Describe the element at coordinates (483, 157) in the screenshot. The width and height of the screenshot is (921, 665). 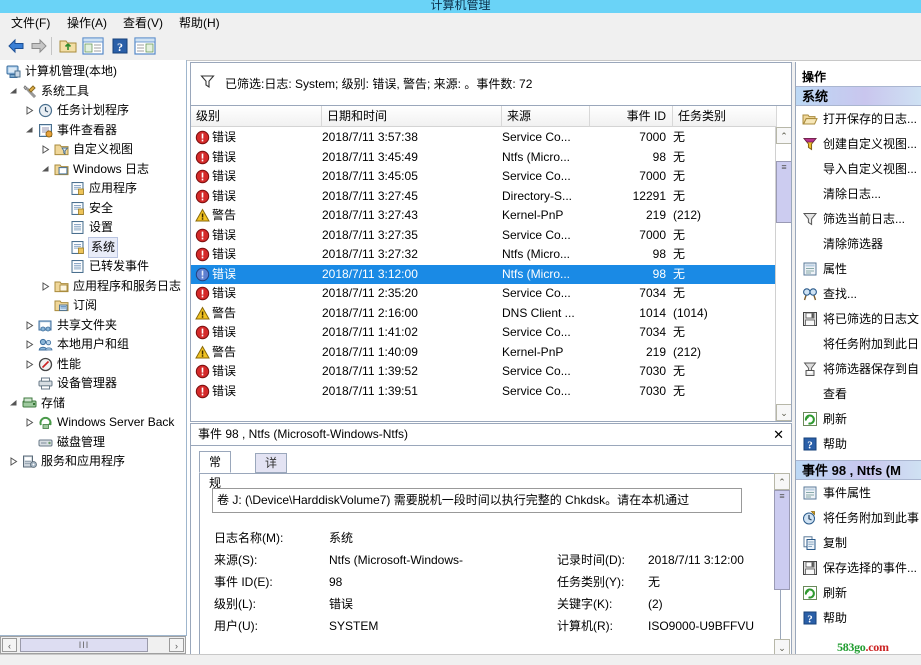
I see `event-row: 错误 2018/7/11 3:45:49 Ntfs (Micro... 98 无` at that location.